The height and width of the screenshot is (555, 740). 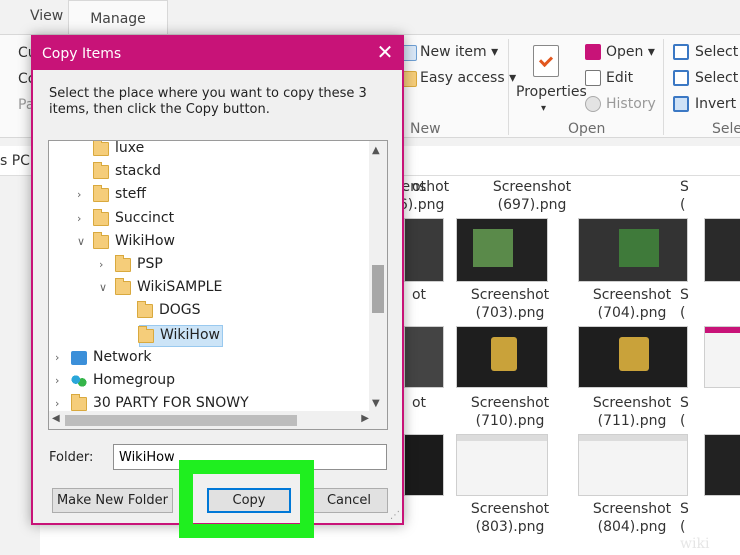 What do you see at coordinates (710, 544) in the screenshot?
I see `wikihow-watermark: wikiHow` at bounding box center [710, 544].